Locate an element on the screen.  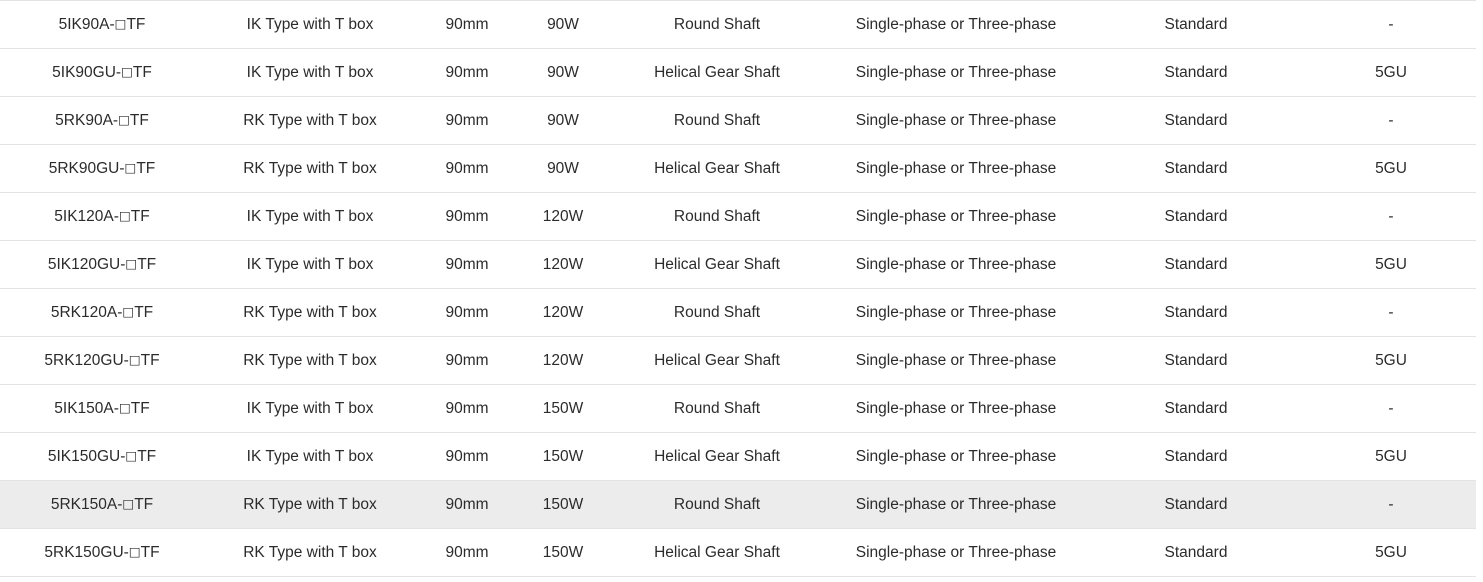
cell-model-code: 5IK150A-□TF is located at coordinates (102, 408).